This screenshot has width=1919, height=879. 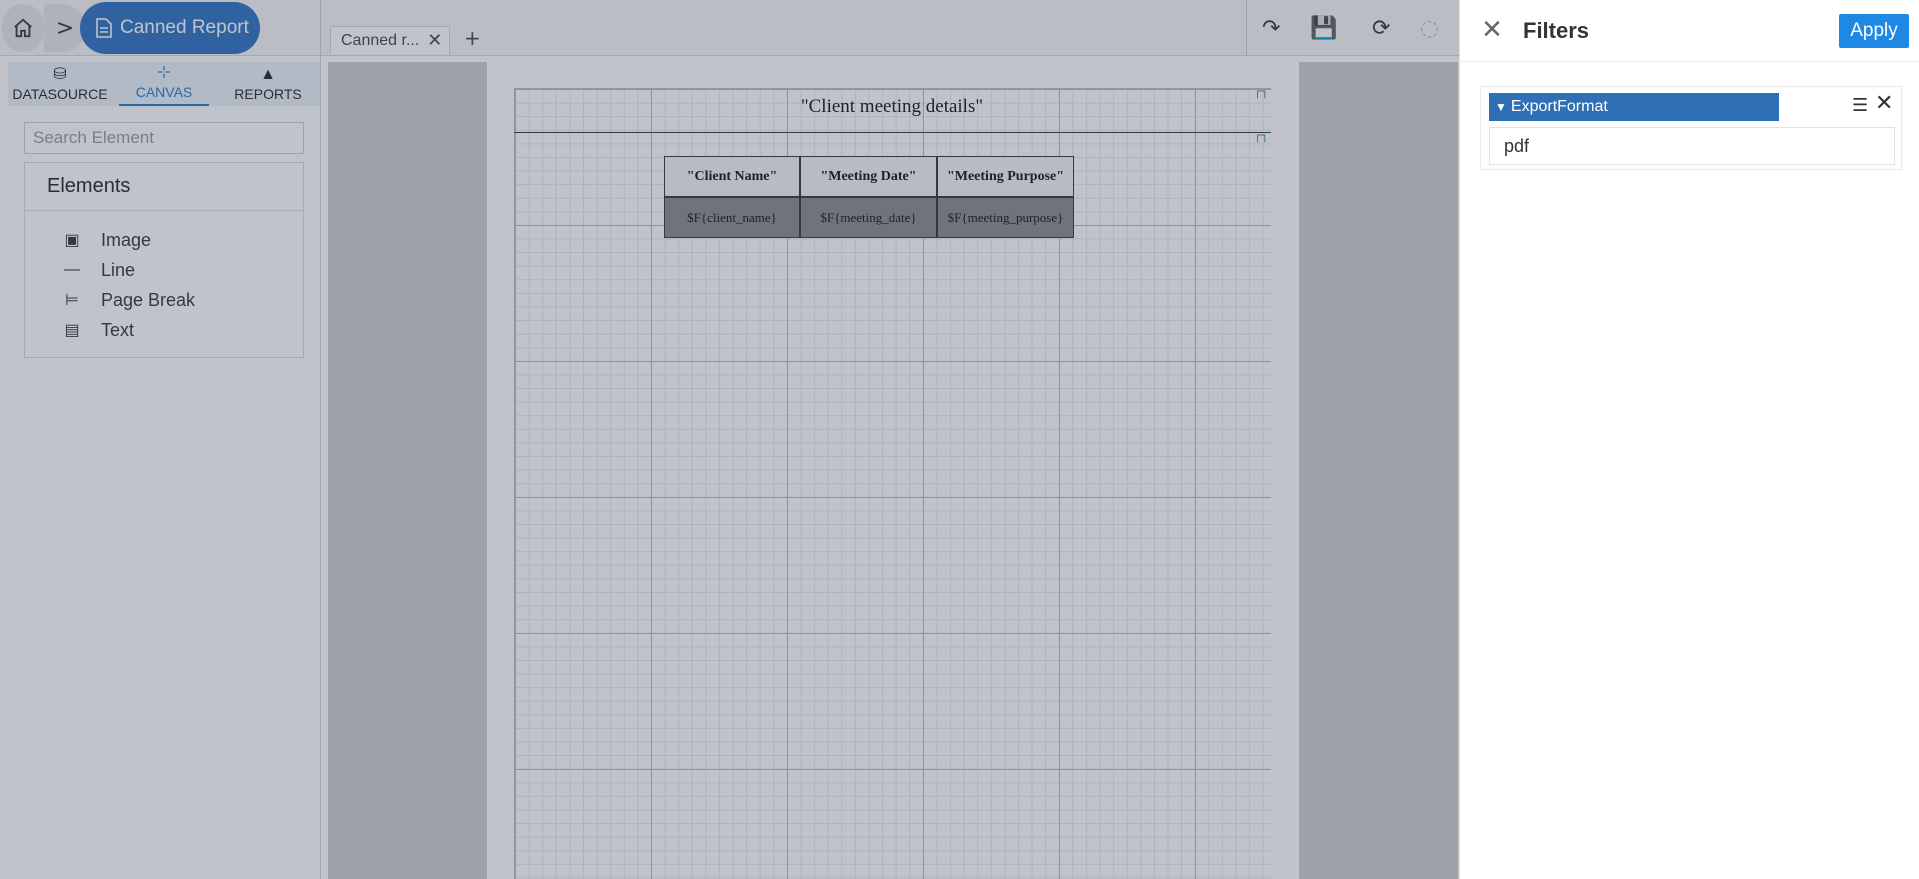 I want to click on filter-value-field: pdf, so click(x=1692, y=146).